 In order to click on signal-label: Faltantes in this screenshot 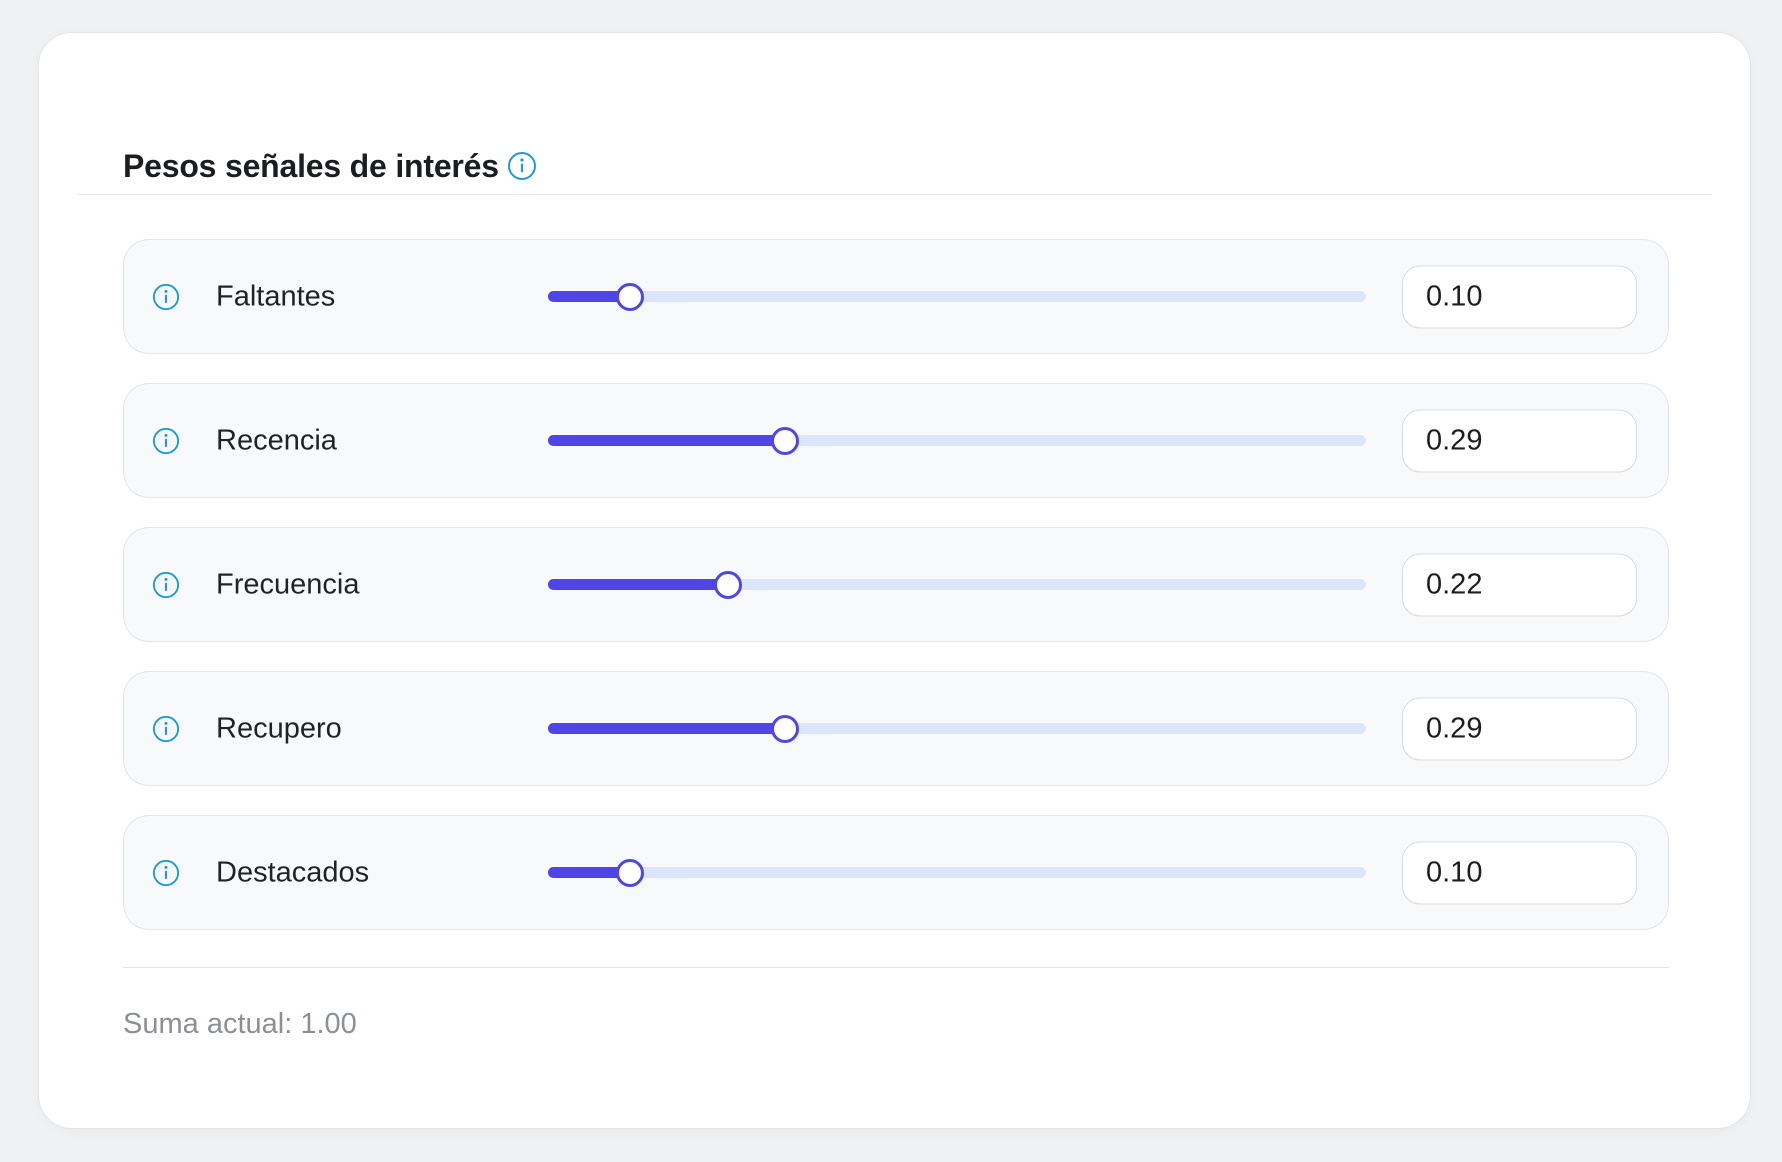, I will do `click(276, 296)`.